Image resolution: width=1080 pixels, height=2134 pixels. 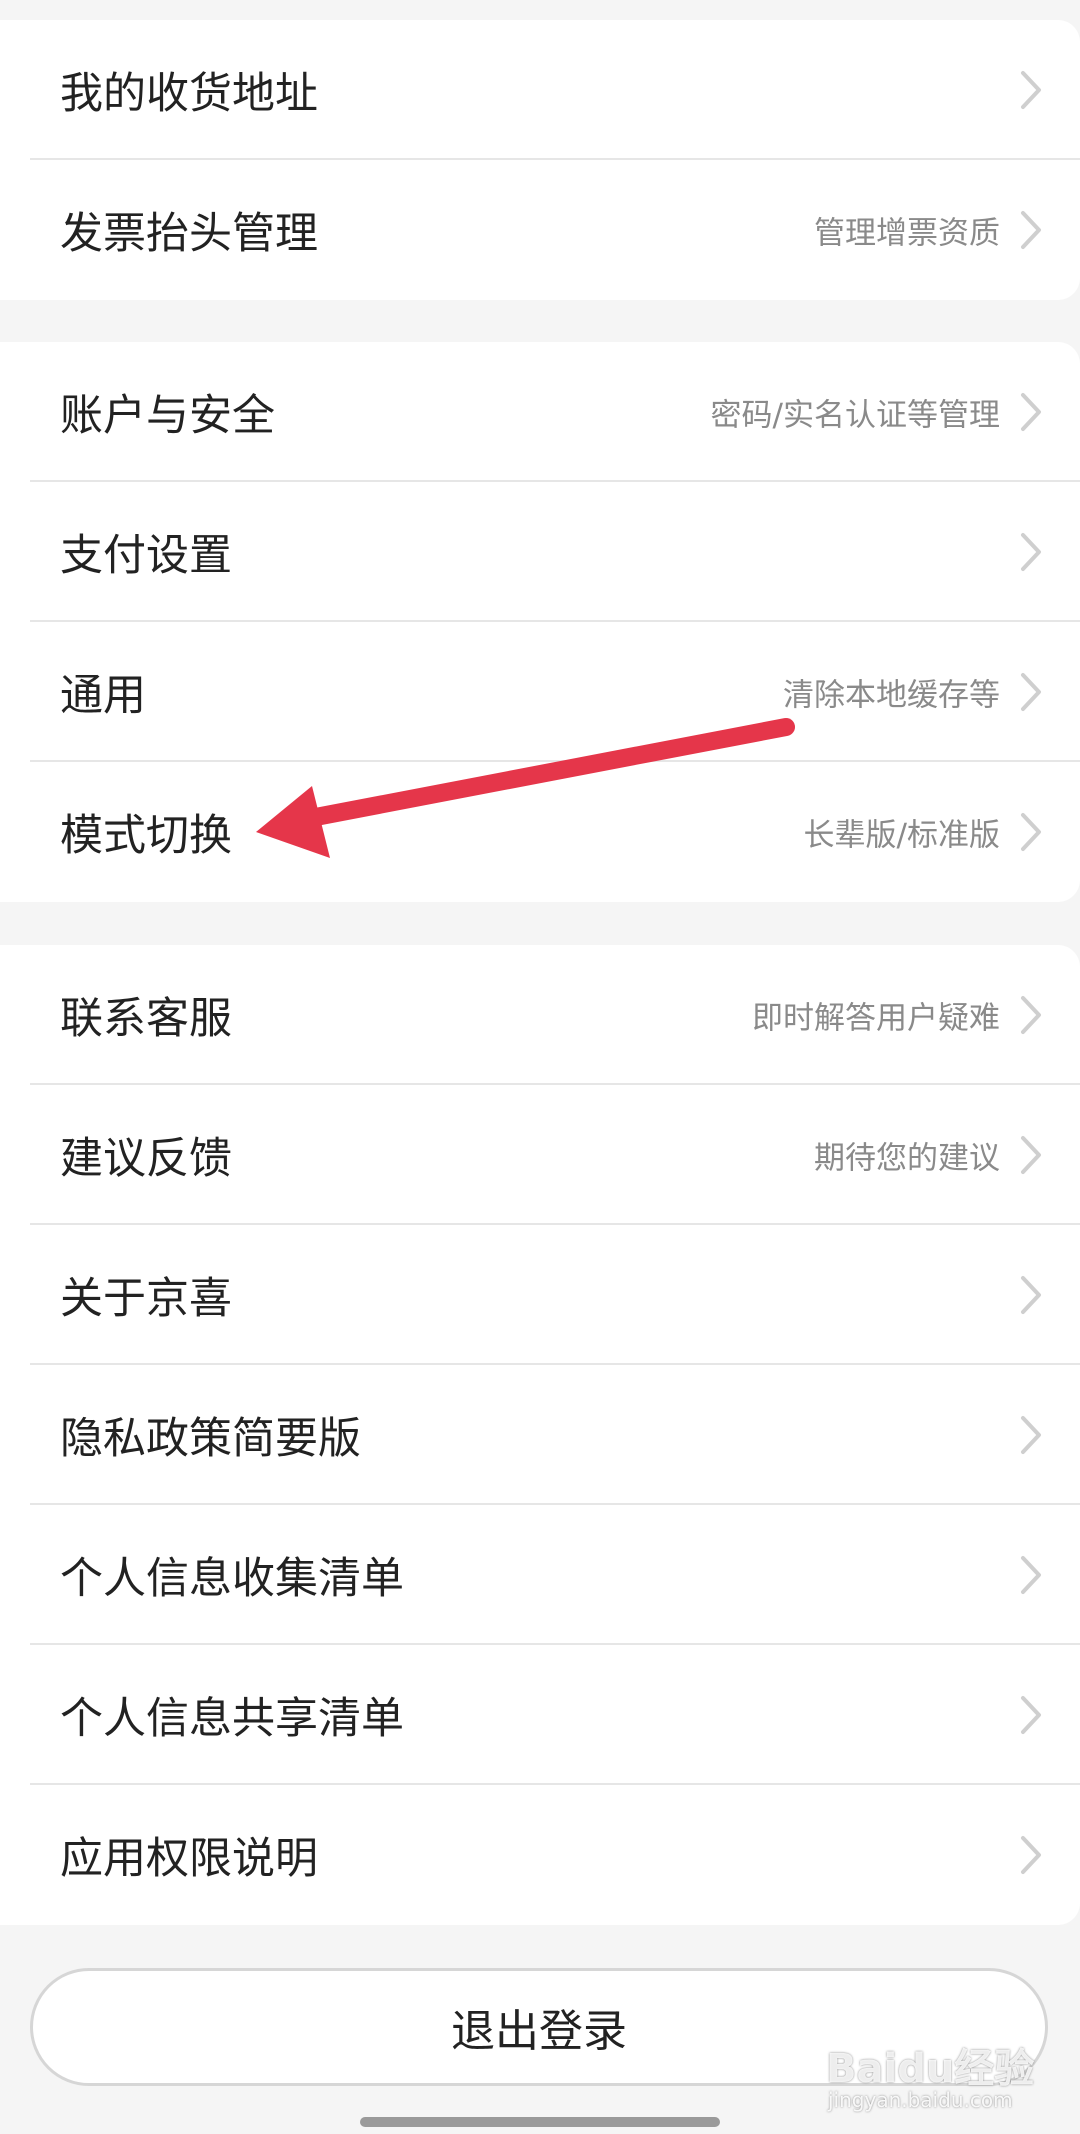 I want to click on settings-row-feedback: 建议反馈 期待您的建议, so click(x=540, y=1155).